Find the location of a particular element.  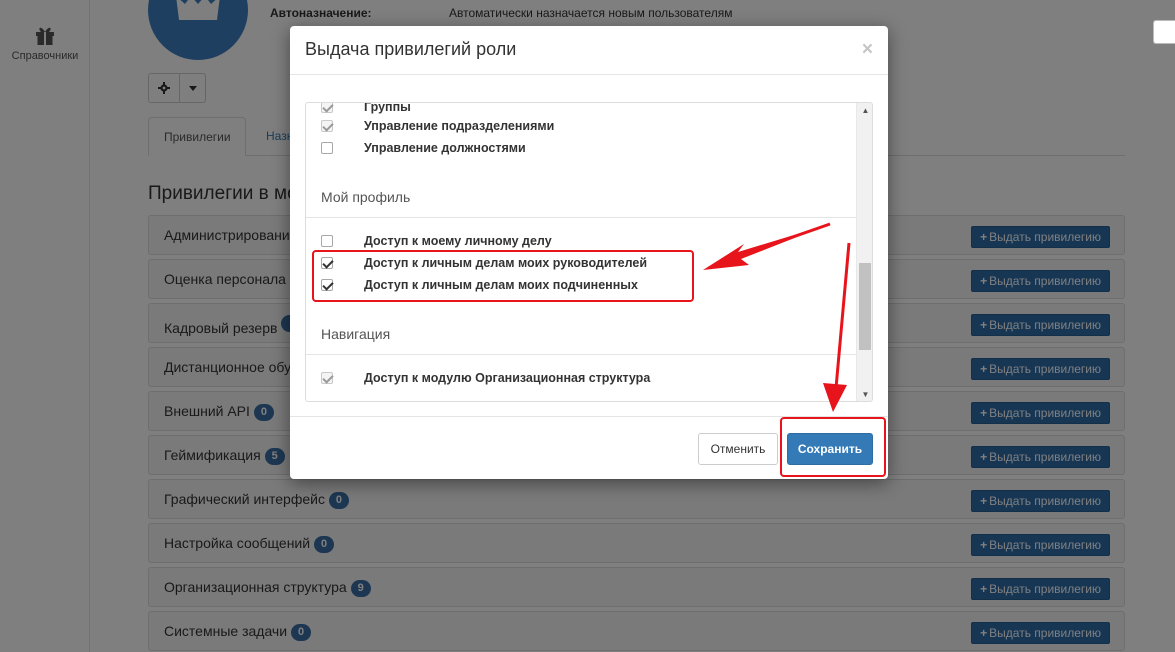

list-item: Доступ к моему личному делу is located at coordinates (436, 241).